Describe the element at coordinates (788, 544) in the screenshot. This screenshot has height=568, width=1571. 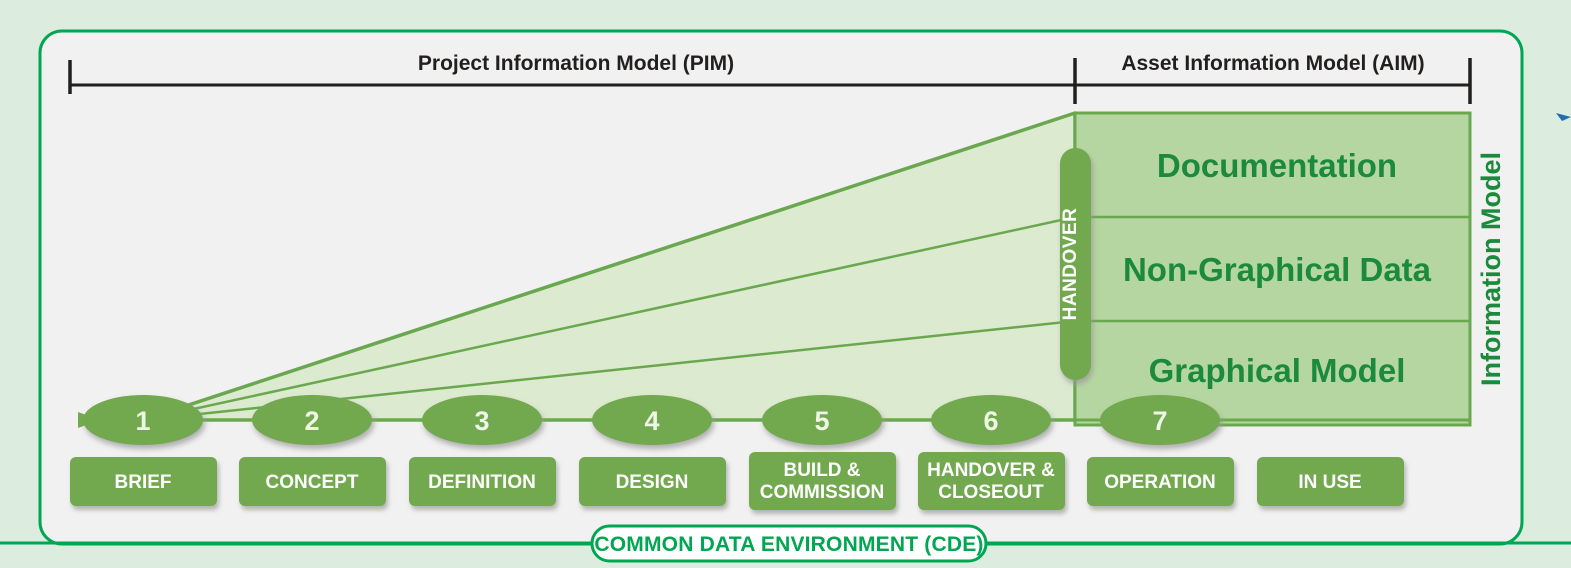
I see `cde-label: COMMON DATA ENVIRONMENT (CDE)` at that location.